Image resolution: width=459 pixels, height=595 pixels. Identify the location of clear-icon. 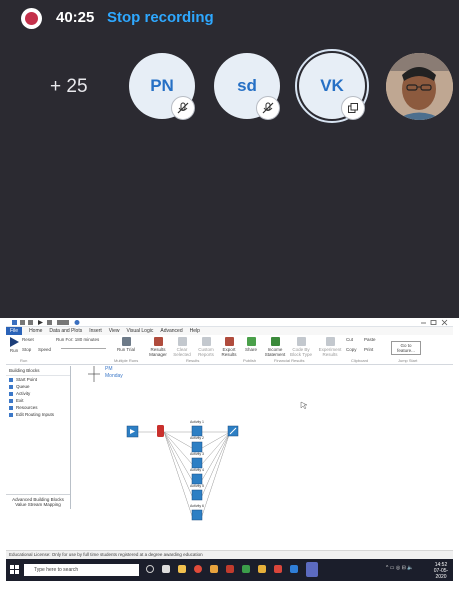
(182, 341).